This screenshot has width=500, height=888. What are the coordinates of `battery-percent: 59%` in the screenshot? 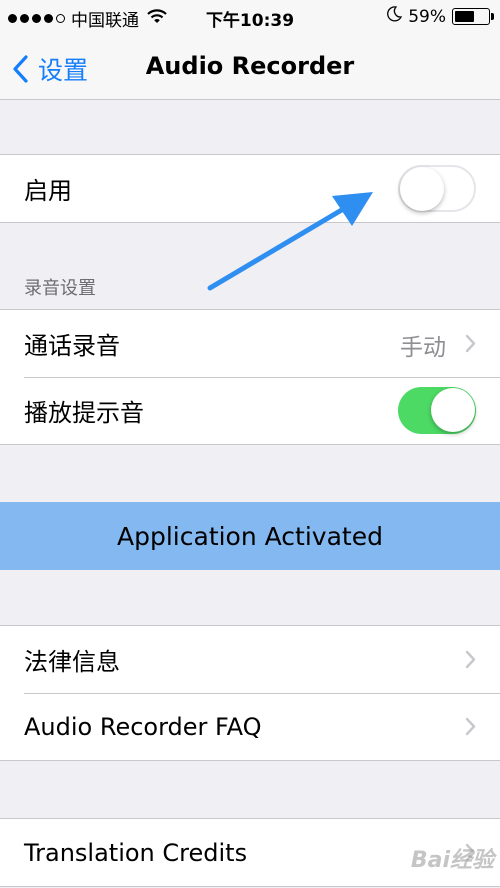 It's located at (427, 16).